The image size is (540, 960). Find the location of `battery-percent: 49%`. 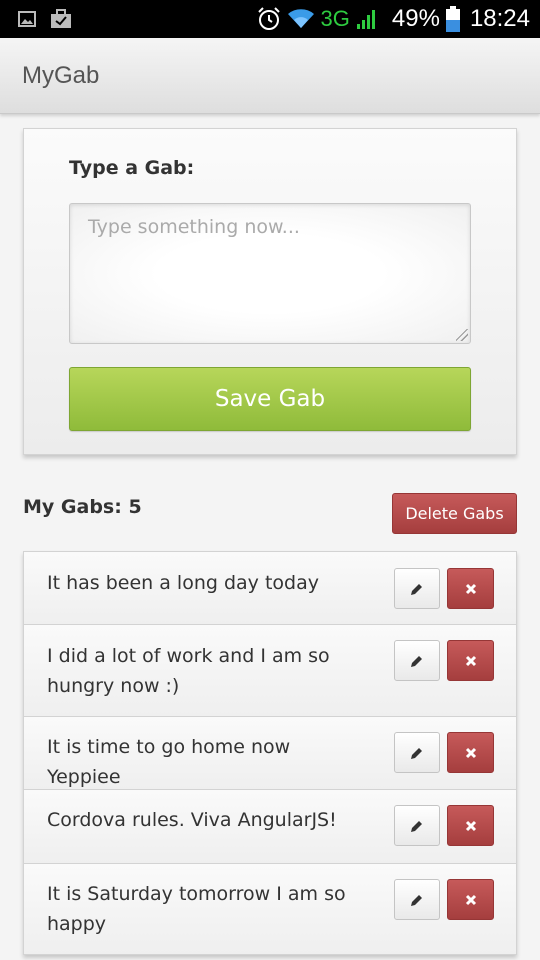

battery-percent: 49% is located at coordinates (415, 18).